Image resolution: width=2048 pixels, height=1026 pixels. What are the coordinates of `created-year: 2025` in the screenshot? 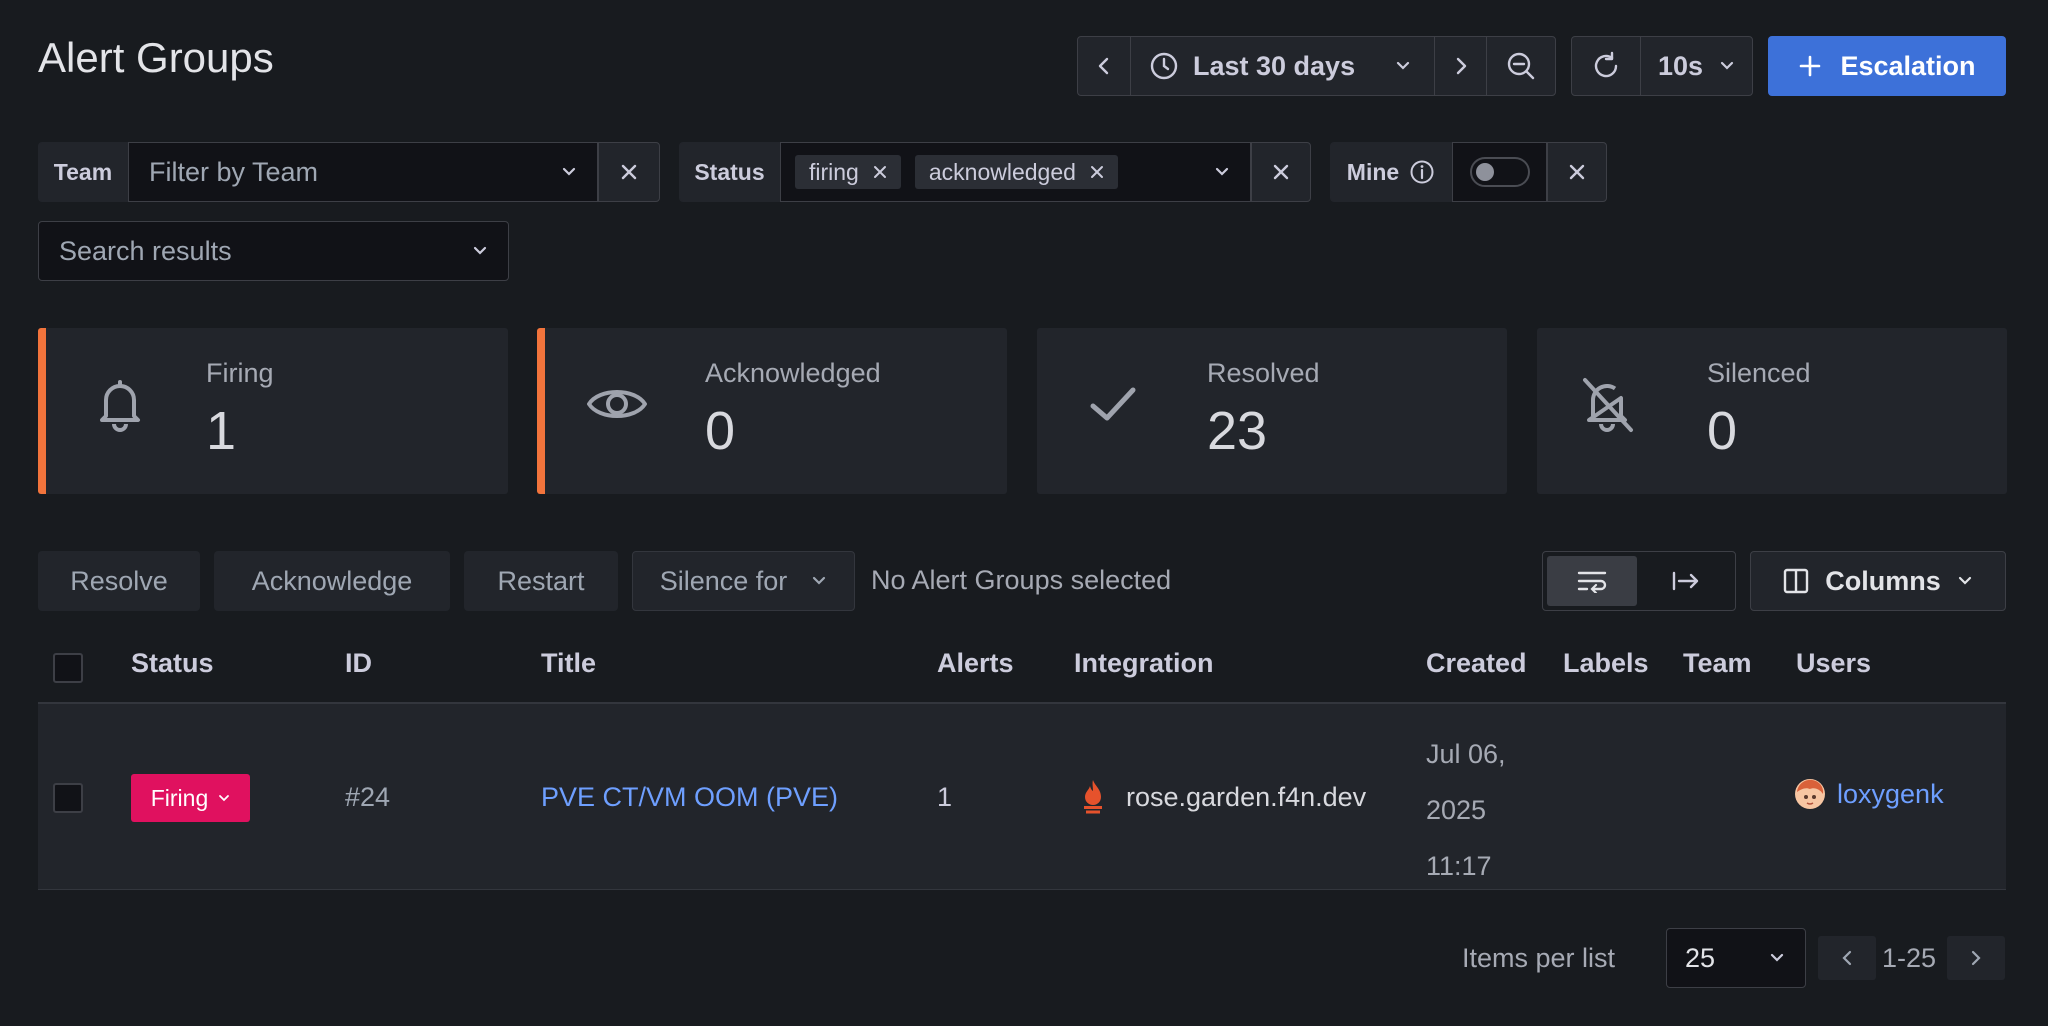 It's located at (1456, 810).